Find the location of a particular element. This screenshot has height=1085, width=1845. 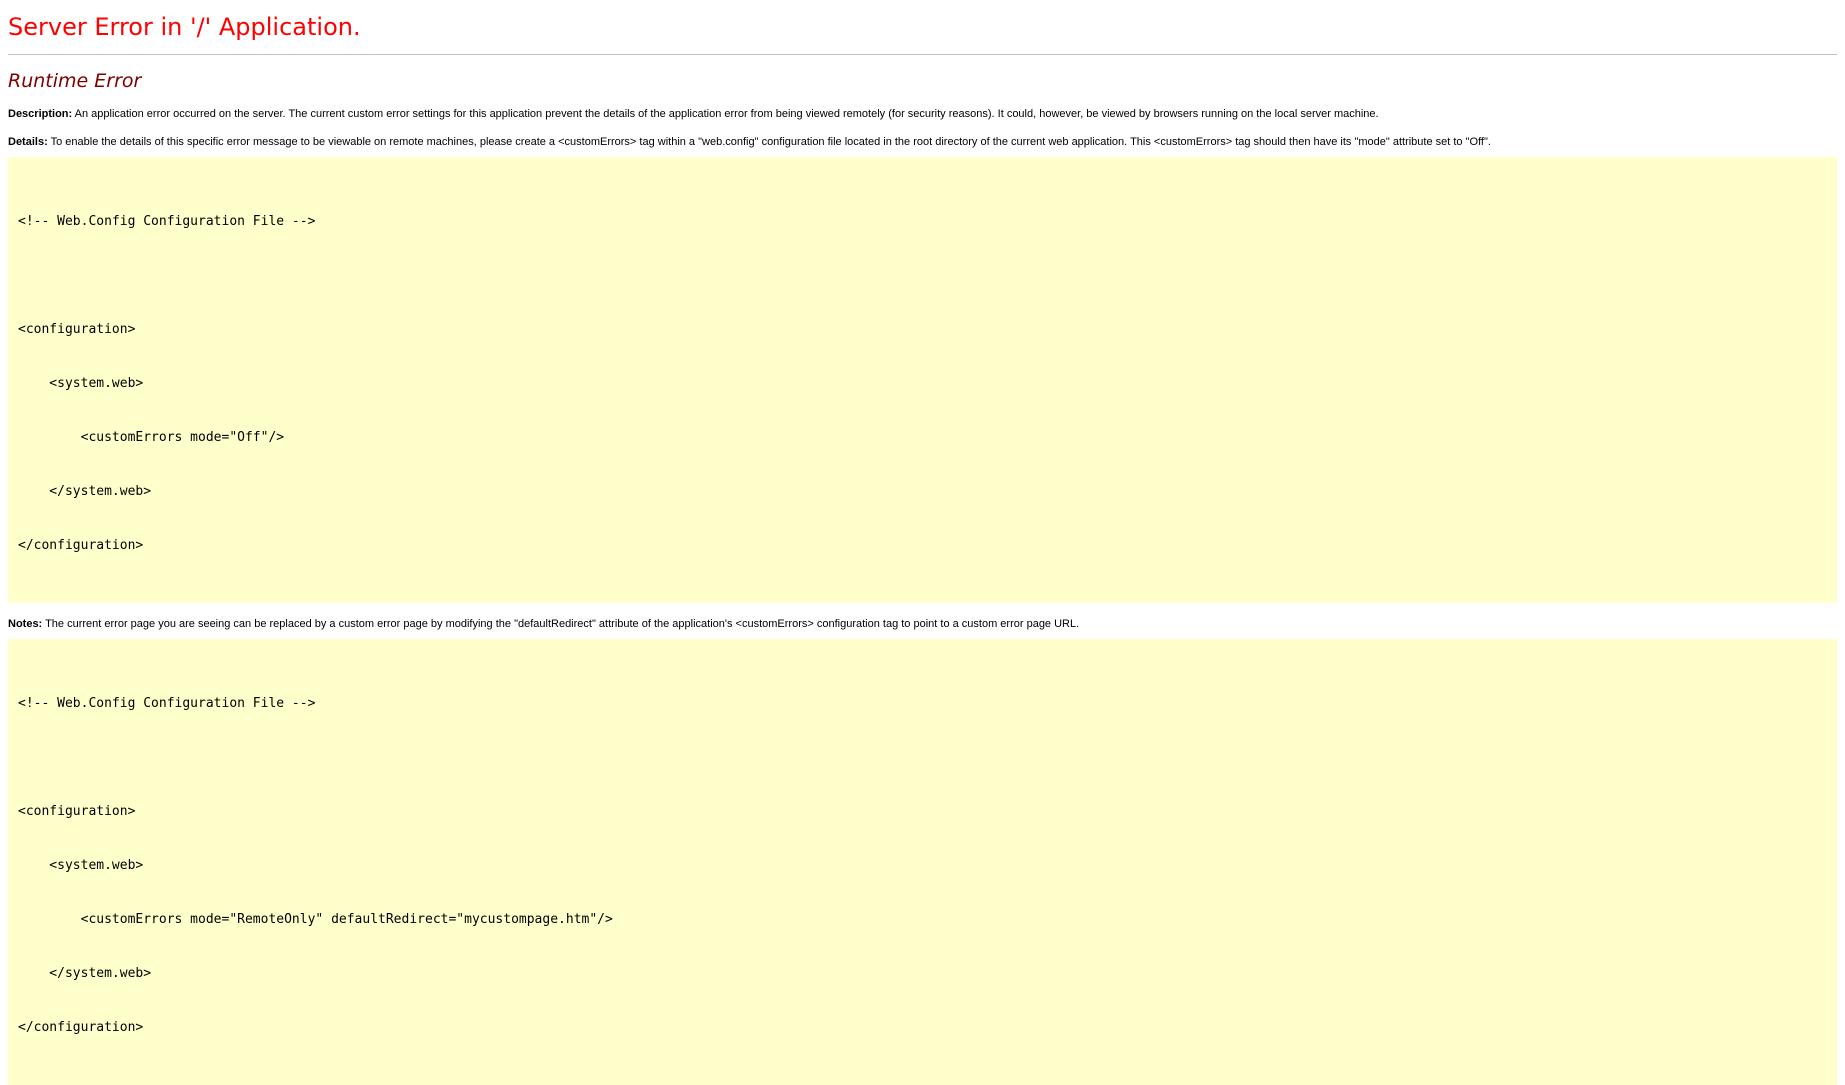

title-divider is located at coordinates (922, 54).